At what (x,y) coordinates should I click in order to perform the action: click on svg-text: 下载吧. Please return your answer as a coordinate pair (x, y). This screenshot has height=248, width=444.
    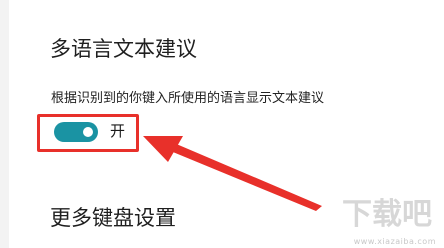
    Looking at the image, I should click on (387, 214).